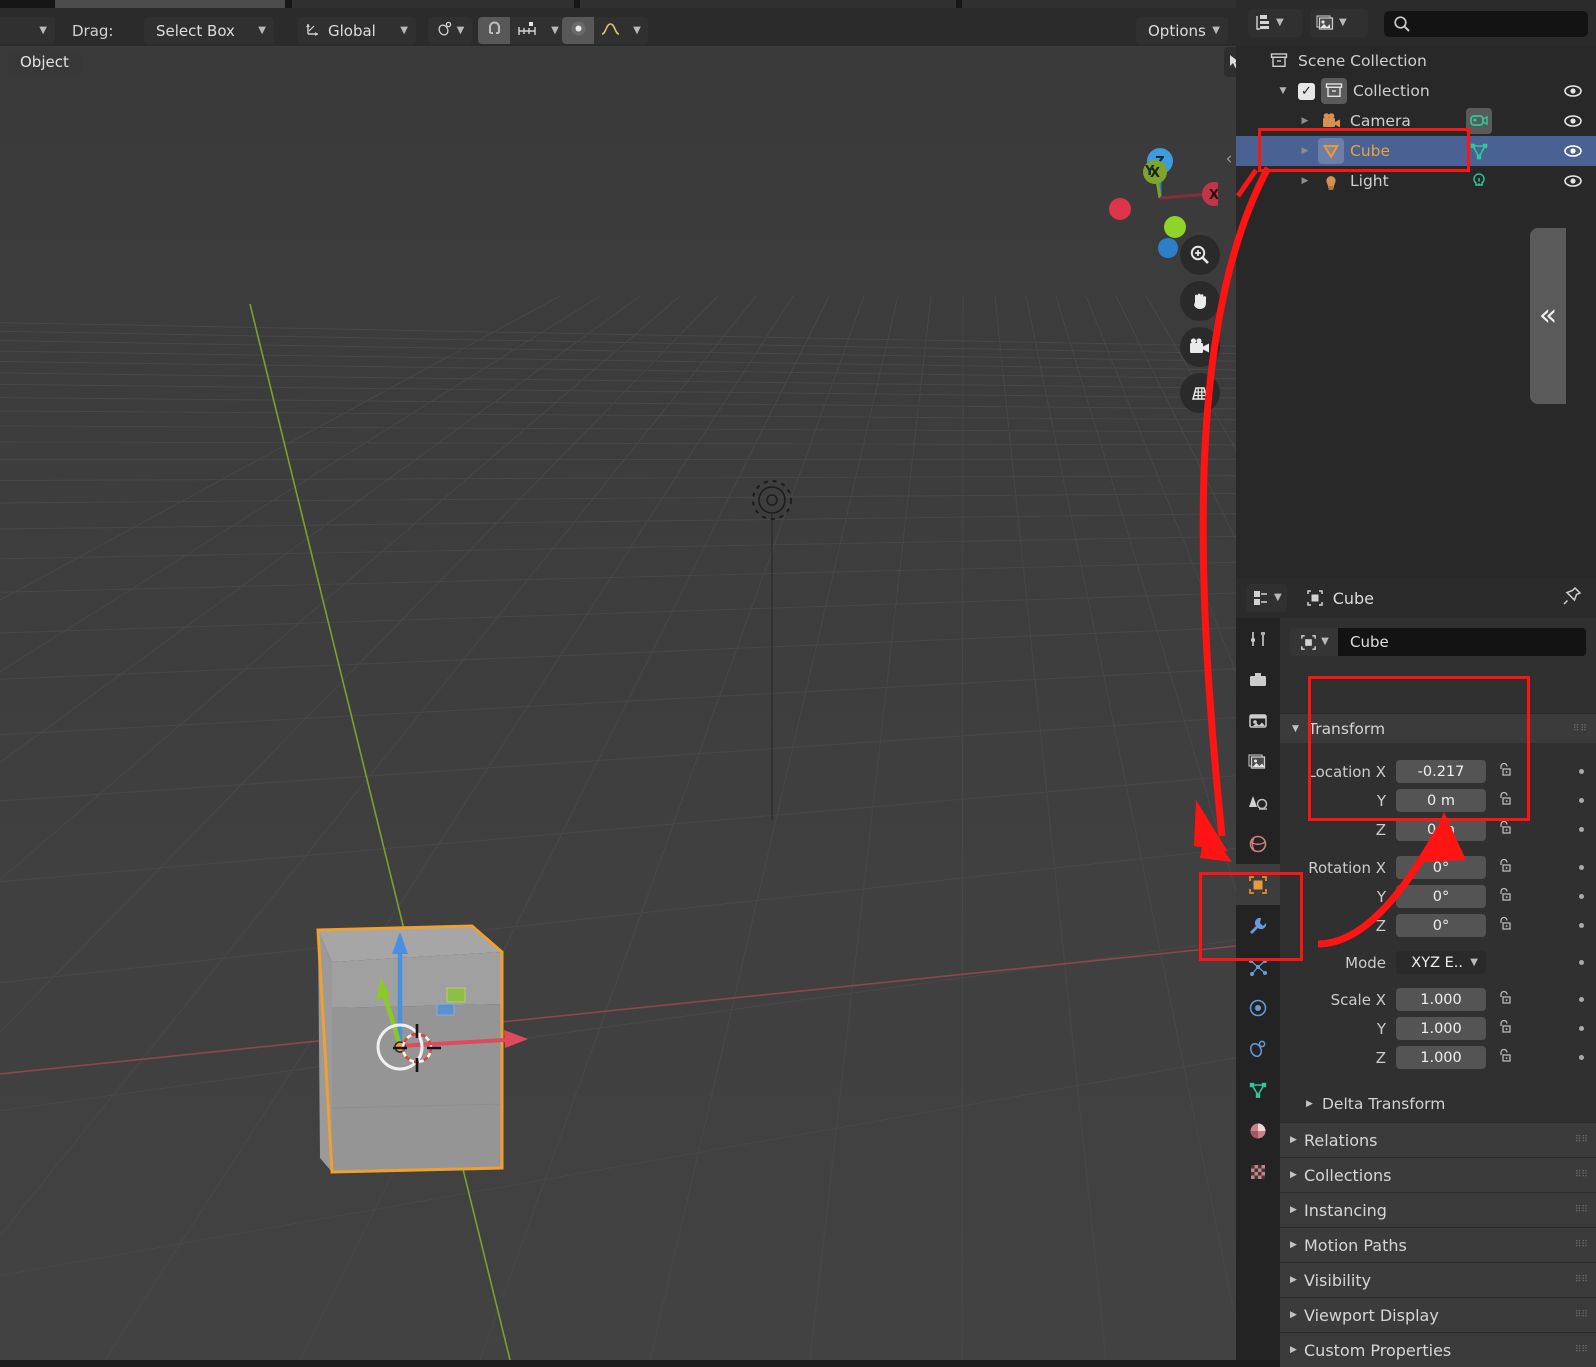  Describe the element at coordinates (494, 30) in the screenshot. I see `snap-magnet-toggle` at that location.